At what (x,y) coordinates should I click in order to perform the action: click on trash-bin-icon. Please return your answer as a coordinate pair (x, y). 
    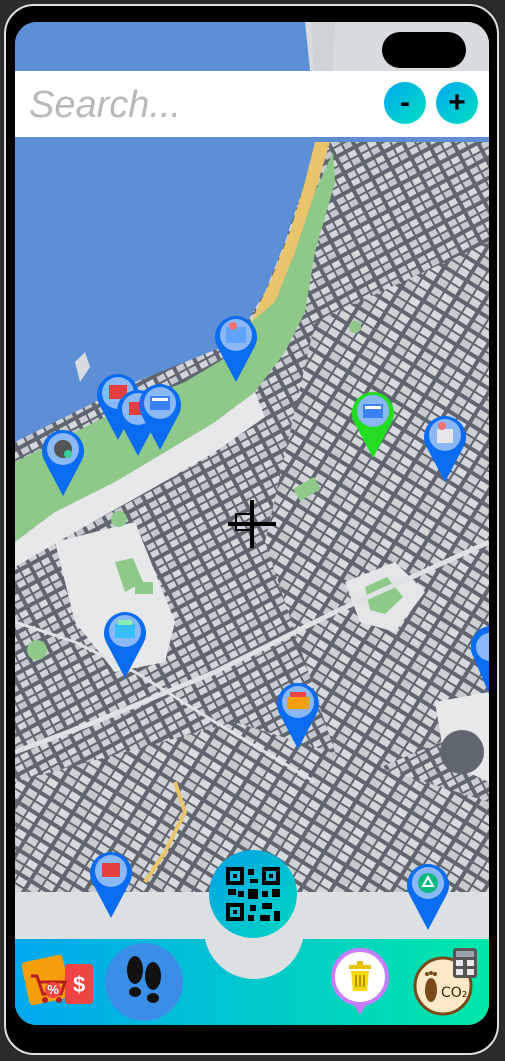
    Looking at the image, I should click on (360, 981).